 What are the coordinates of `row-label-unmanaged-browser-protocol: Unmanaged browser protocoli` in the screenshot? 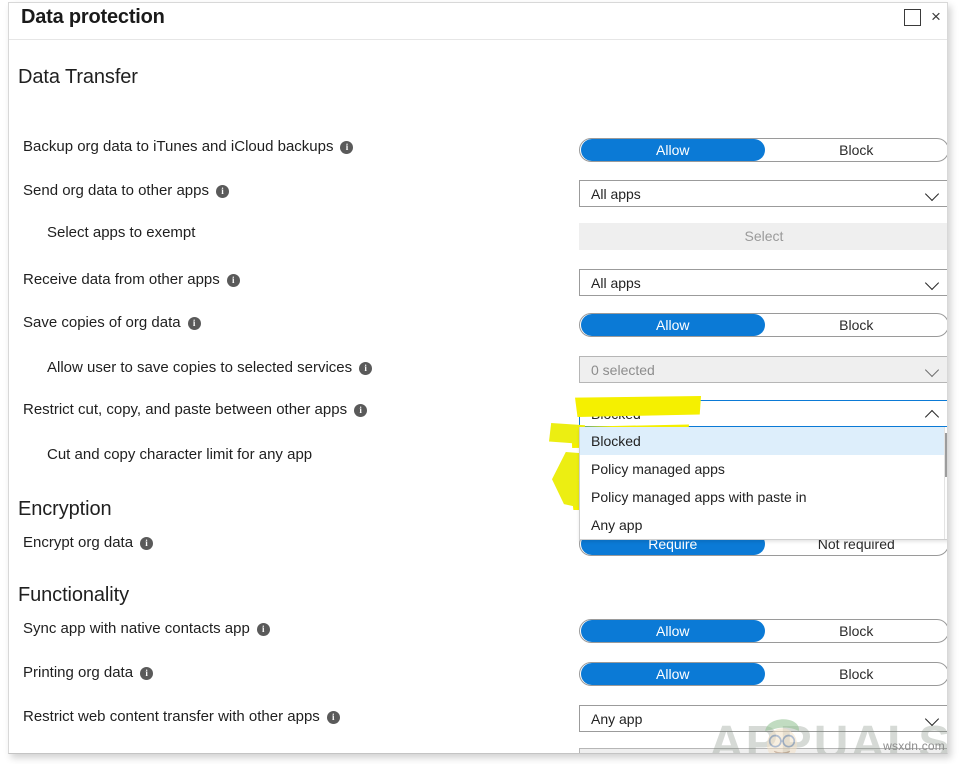 It's located at (155, 752).